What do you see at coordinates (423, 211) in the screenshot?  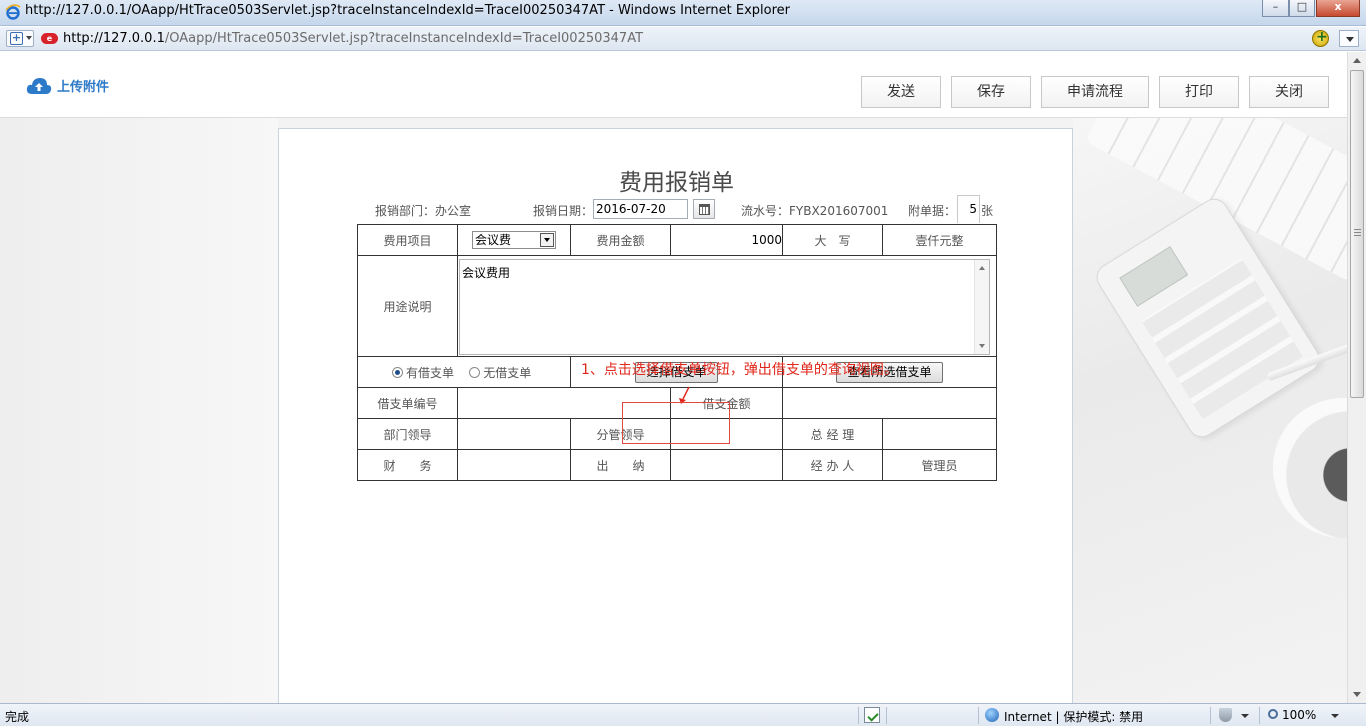 I see `dept-label: 报销部门：办公室` at bounding box center [423, 211].